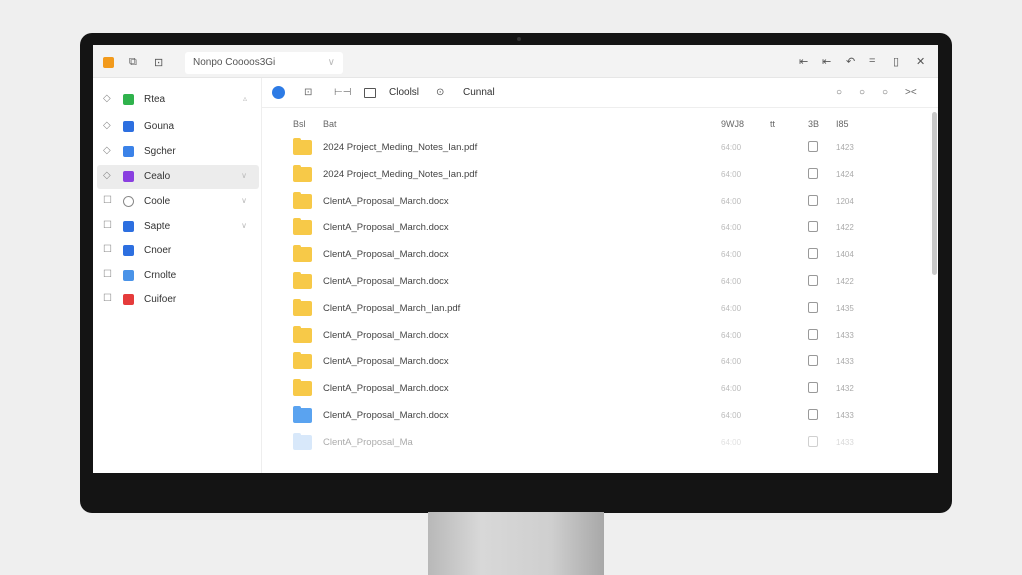 The image size is (1022, 575). What do you see at coordinates (826, 61) in the screenshot?
I see `forward-icon: ⇤` at bounding box center [826, 61].